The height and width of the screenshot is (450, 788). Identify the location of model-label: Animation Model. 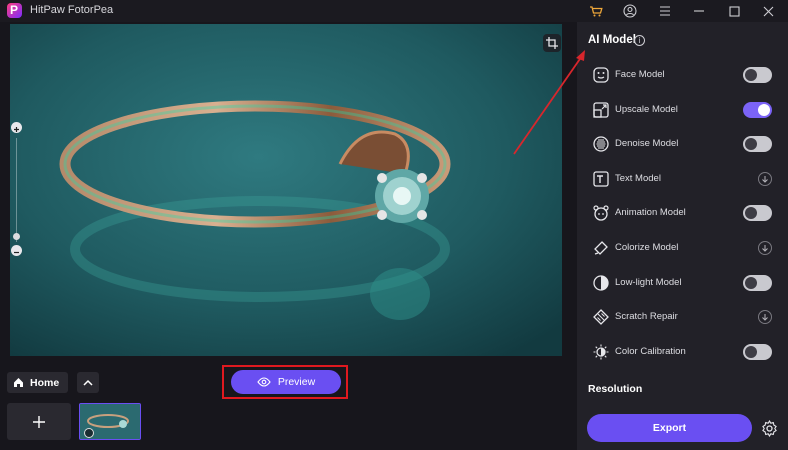
(650, 212).